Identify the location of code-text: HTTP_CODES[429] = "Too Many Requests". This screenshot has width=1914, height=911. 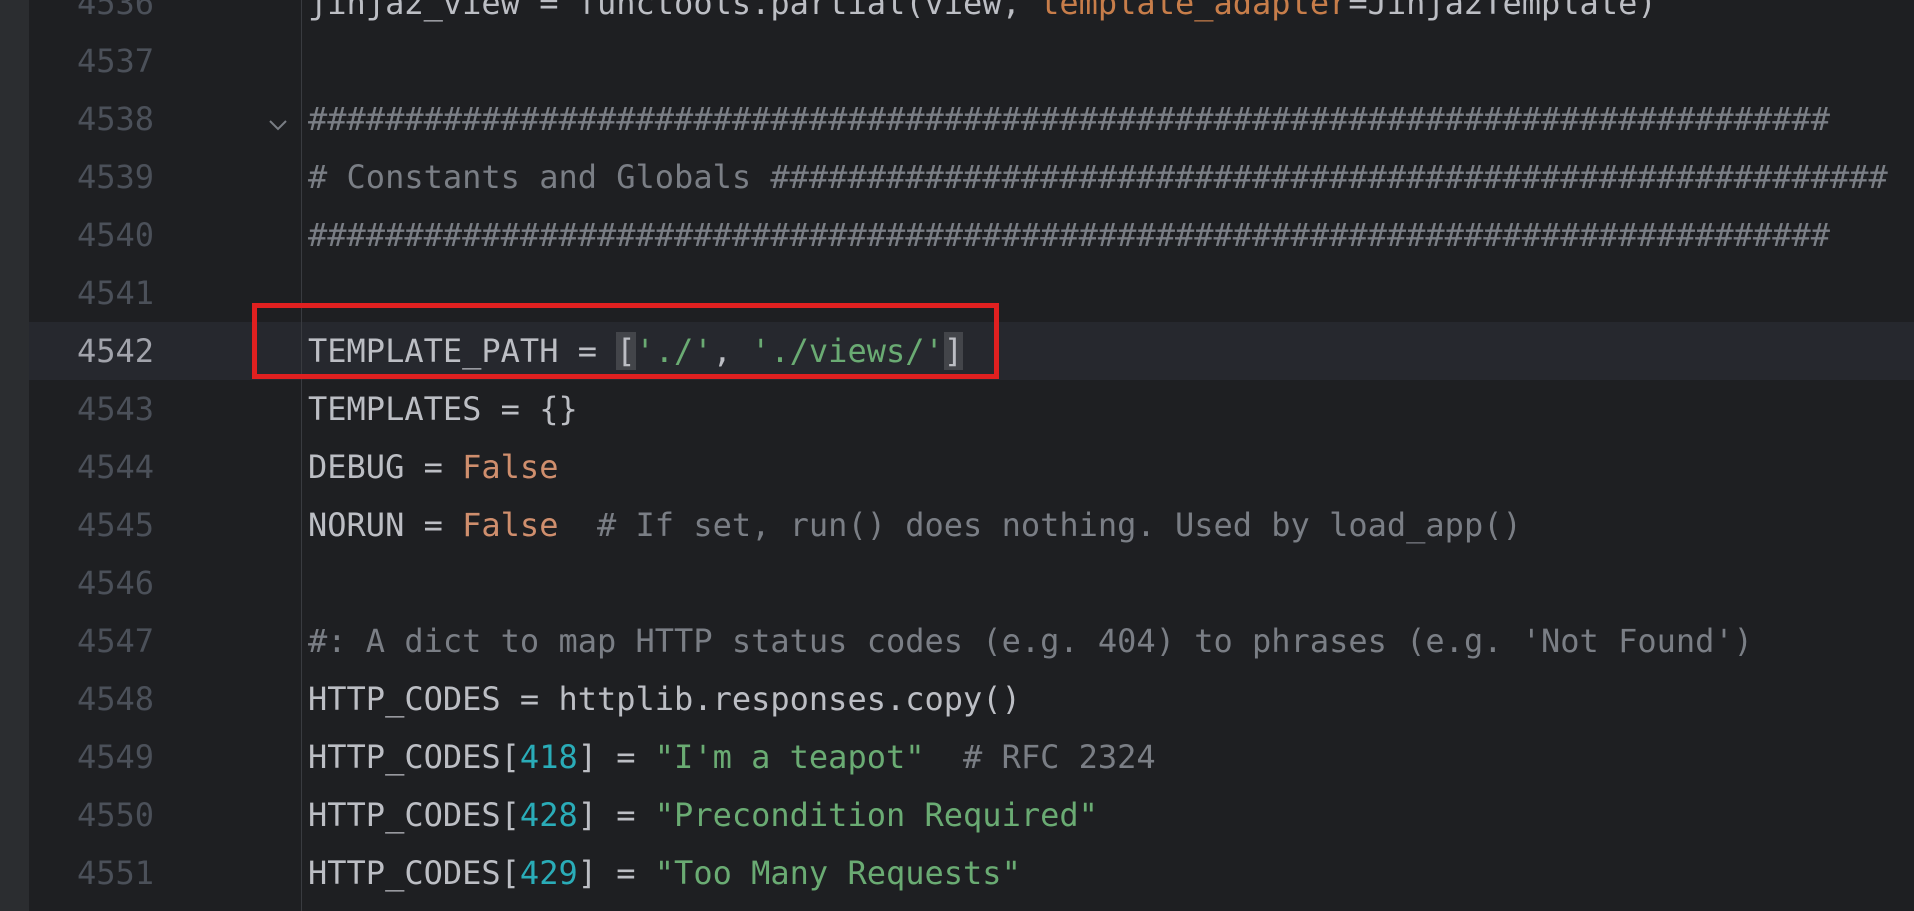
(664, 873).